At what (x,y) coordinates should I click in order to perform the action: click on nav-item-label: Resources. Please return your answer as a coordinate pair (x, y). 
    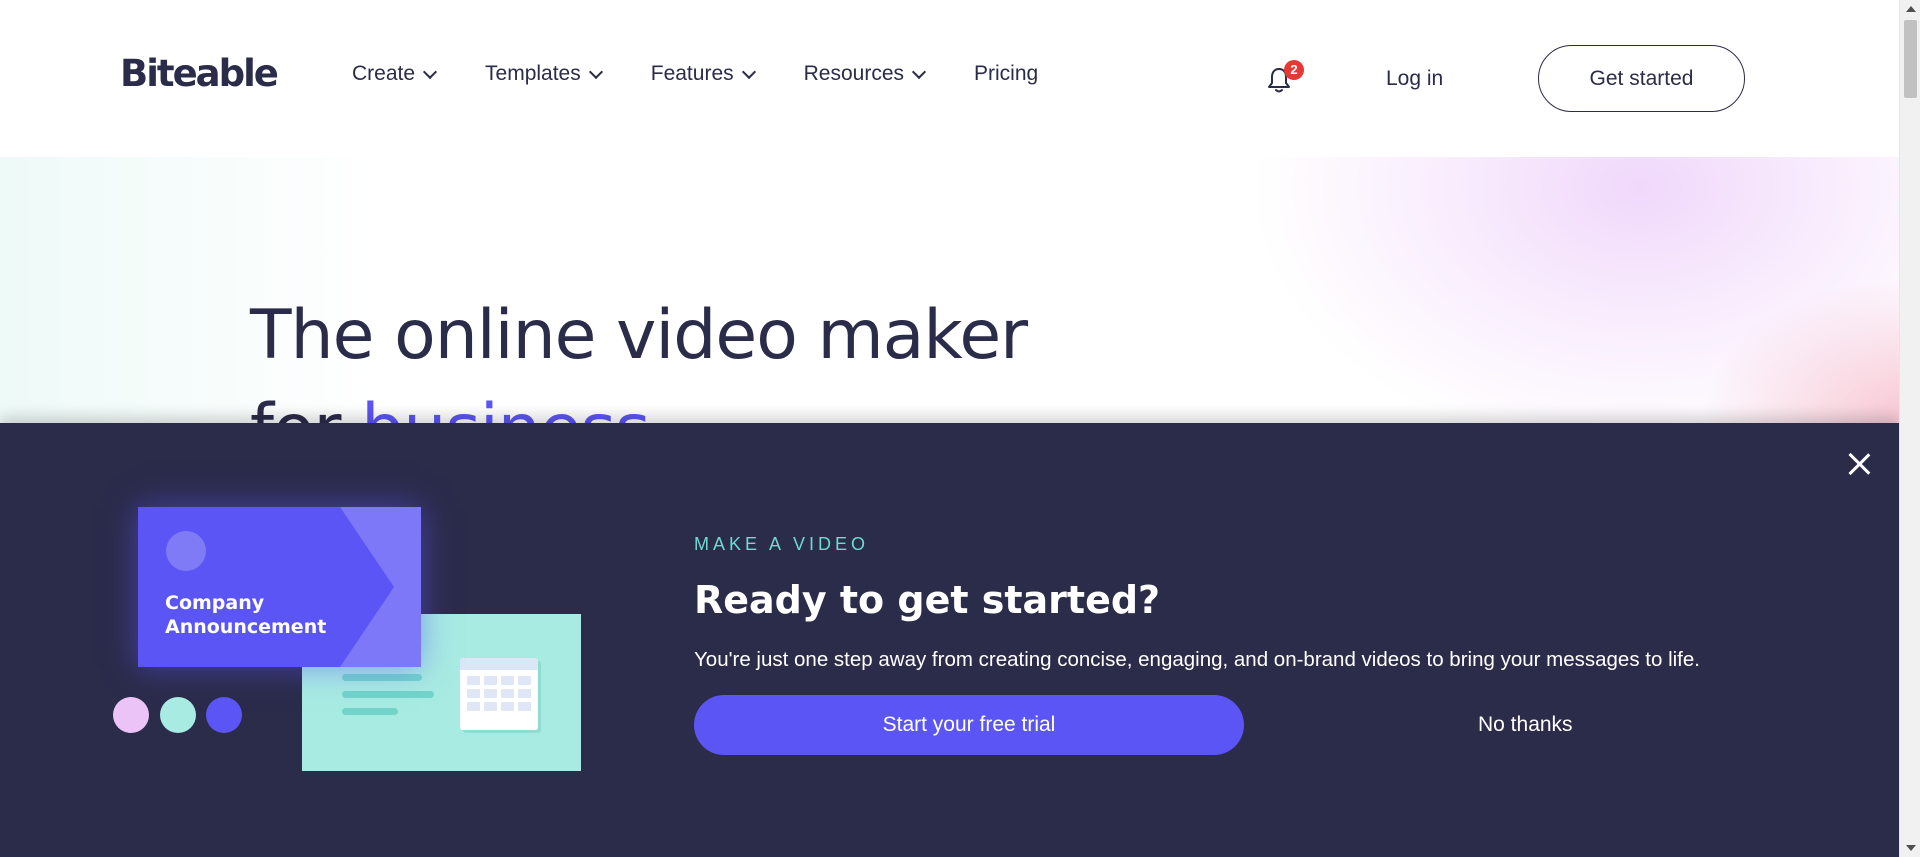
    Looking at the image, I should click on (854, 73).